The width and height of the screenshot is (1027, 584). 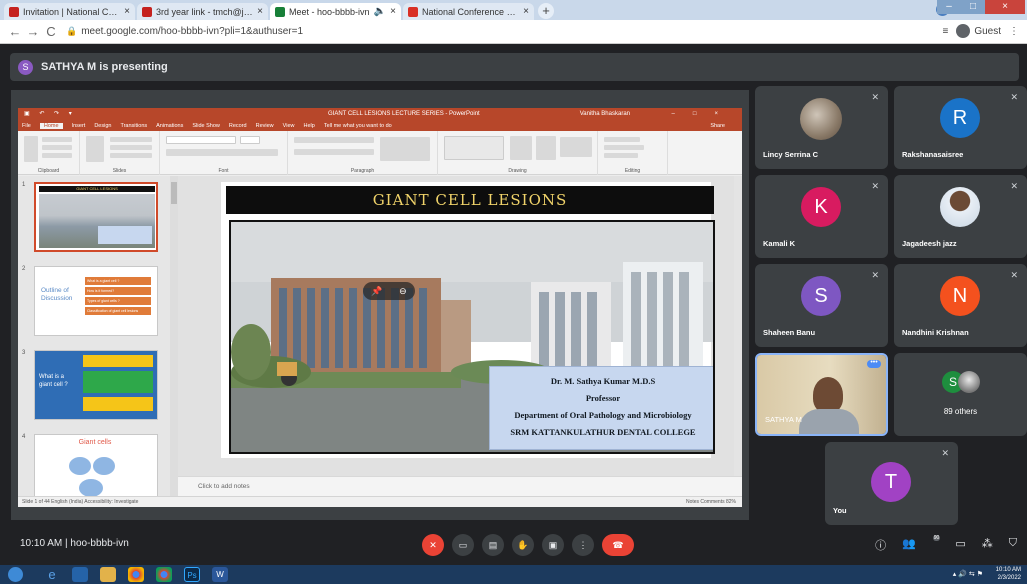 I want to click on ppt-window-controls: –□×, so click(x=704, y=114).